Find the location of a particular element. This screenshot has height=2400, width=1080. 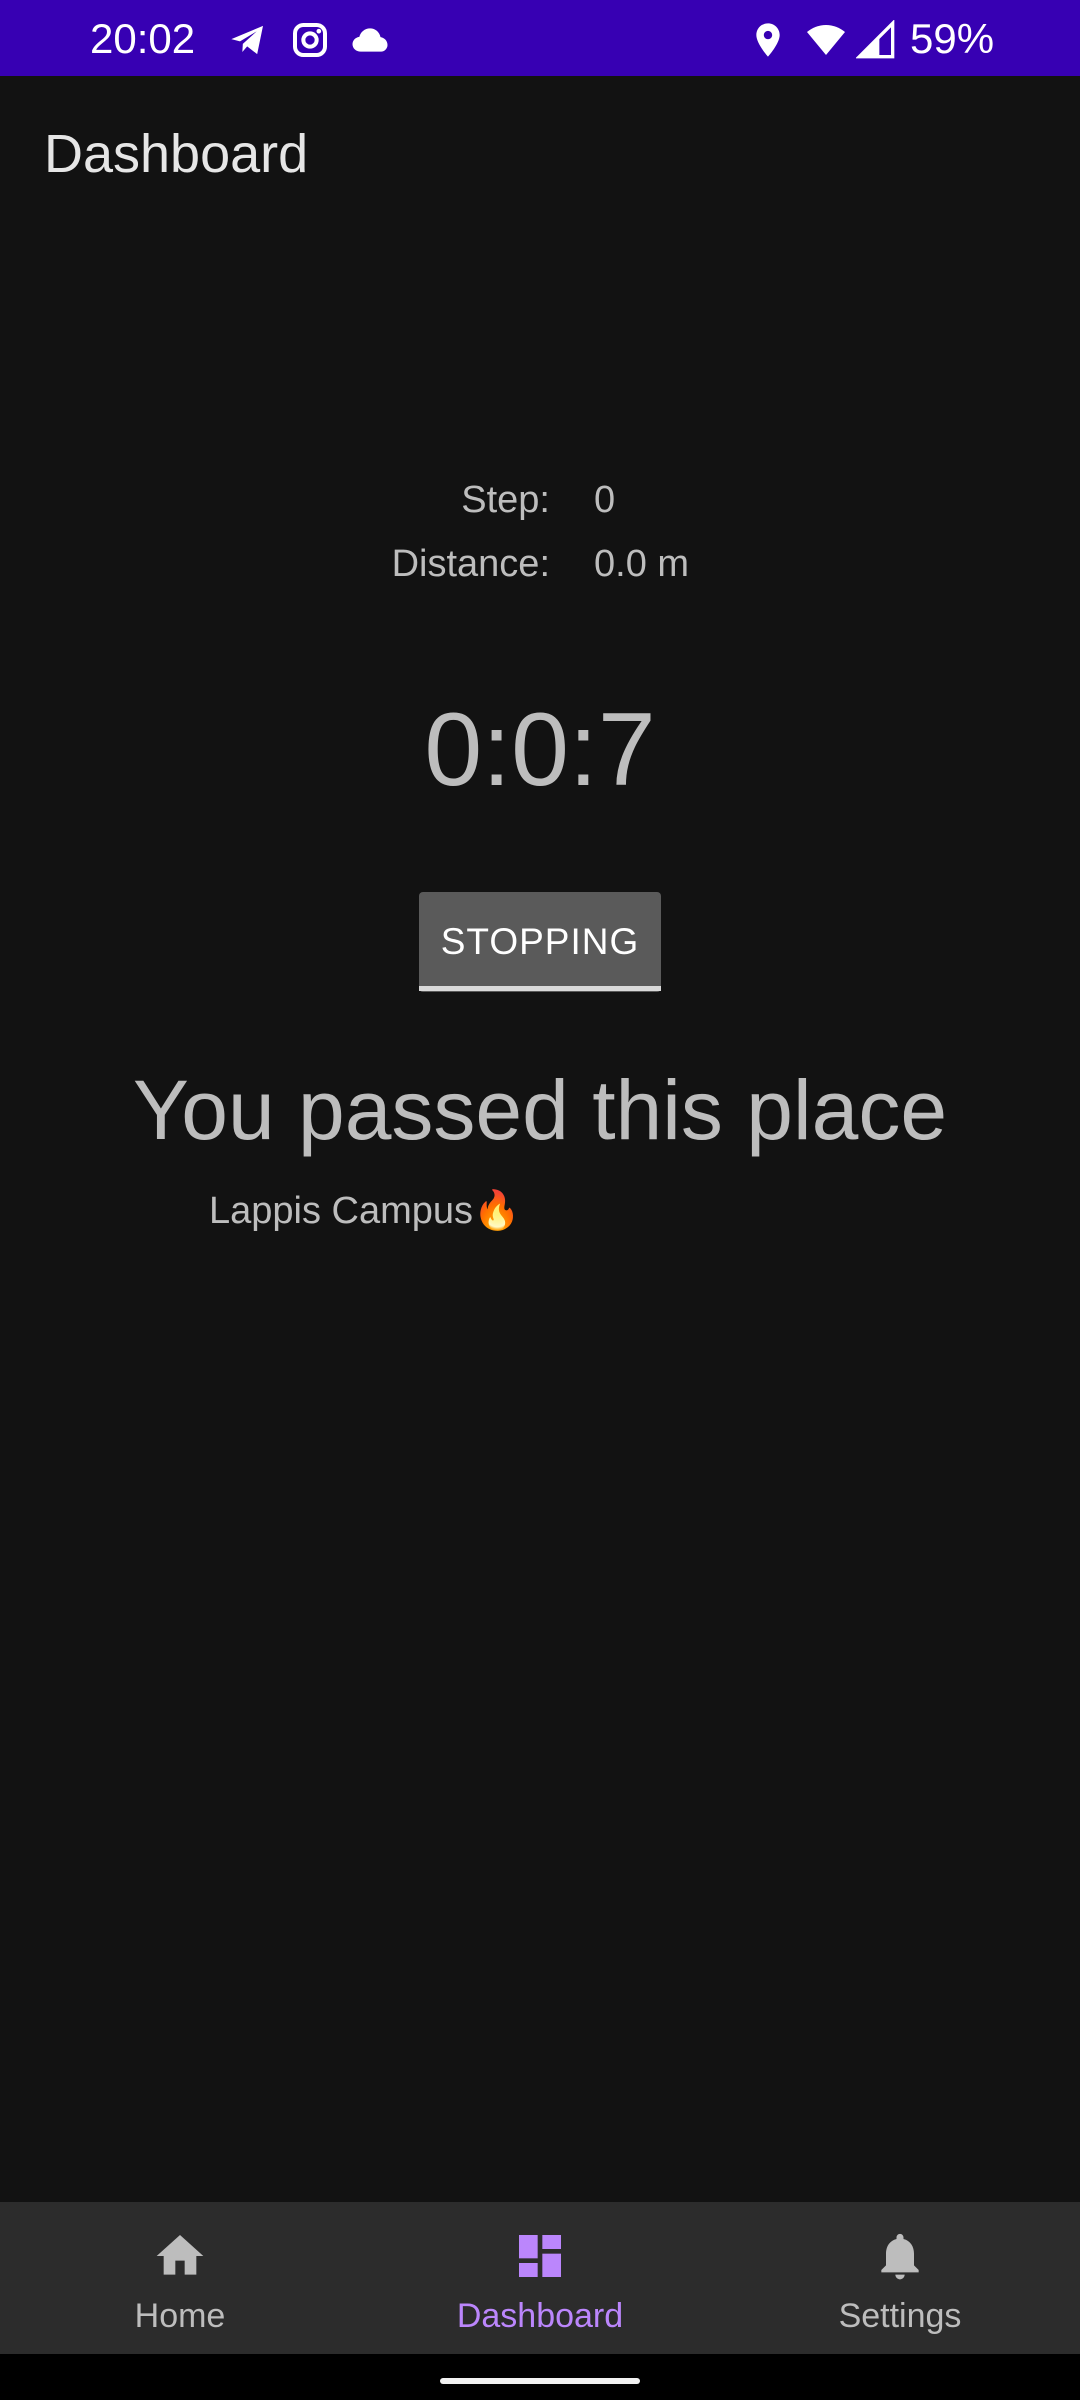

telegram-icon is located at coordinates (247, 40).